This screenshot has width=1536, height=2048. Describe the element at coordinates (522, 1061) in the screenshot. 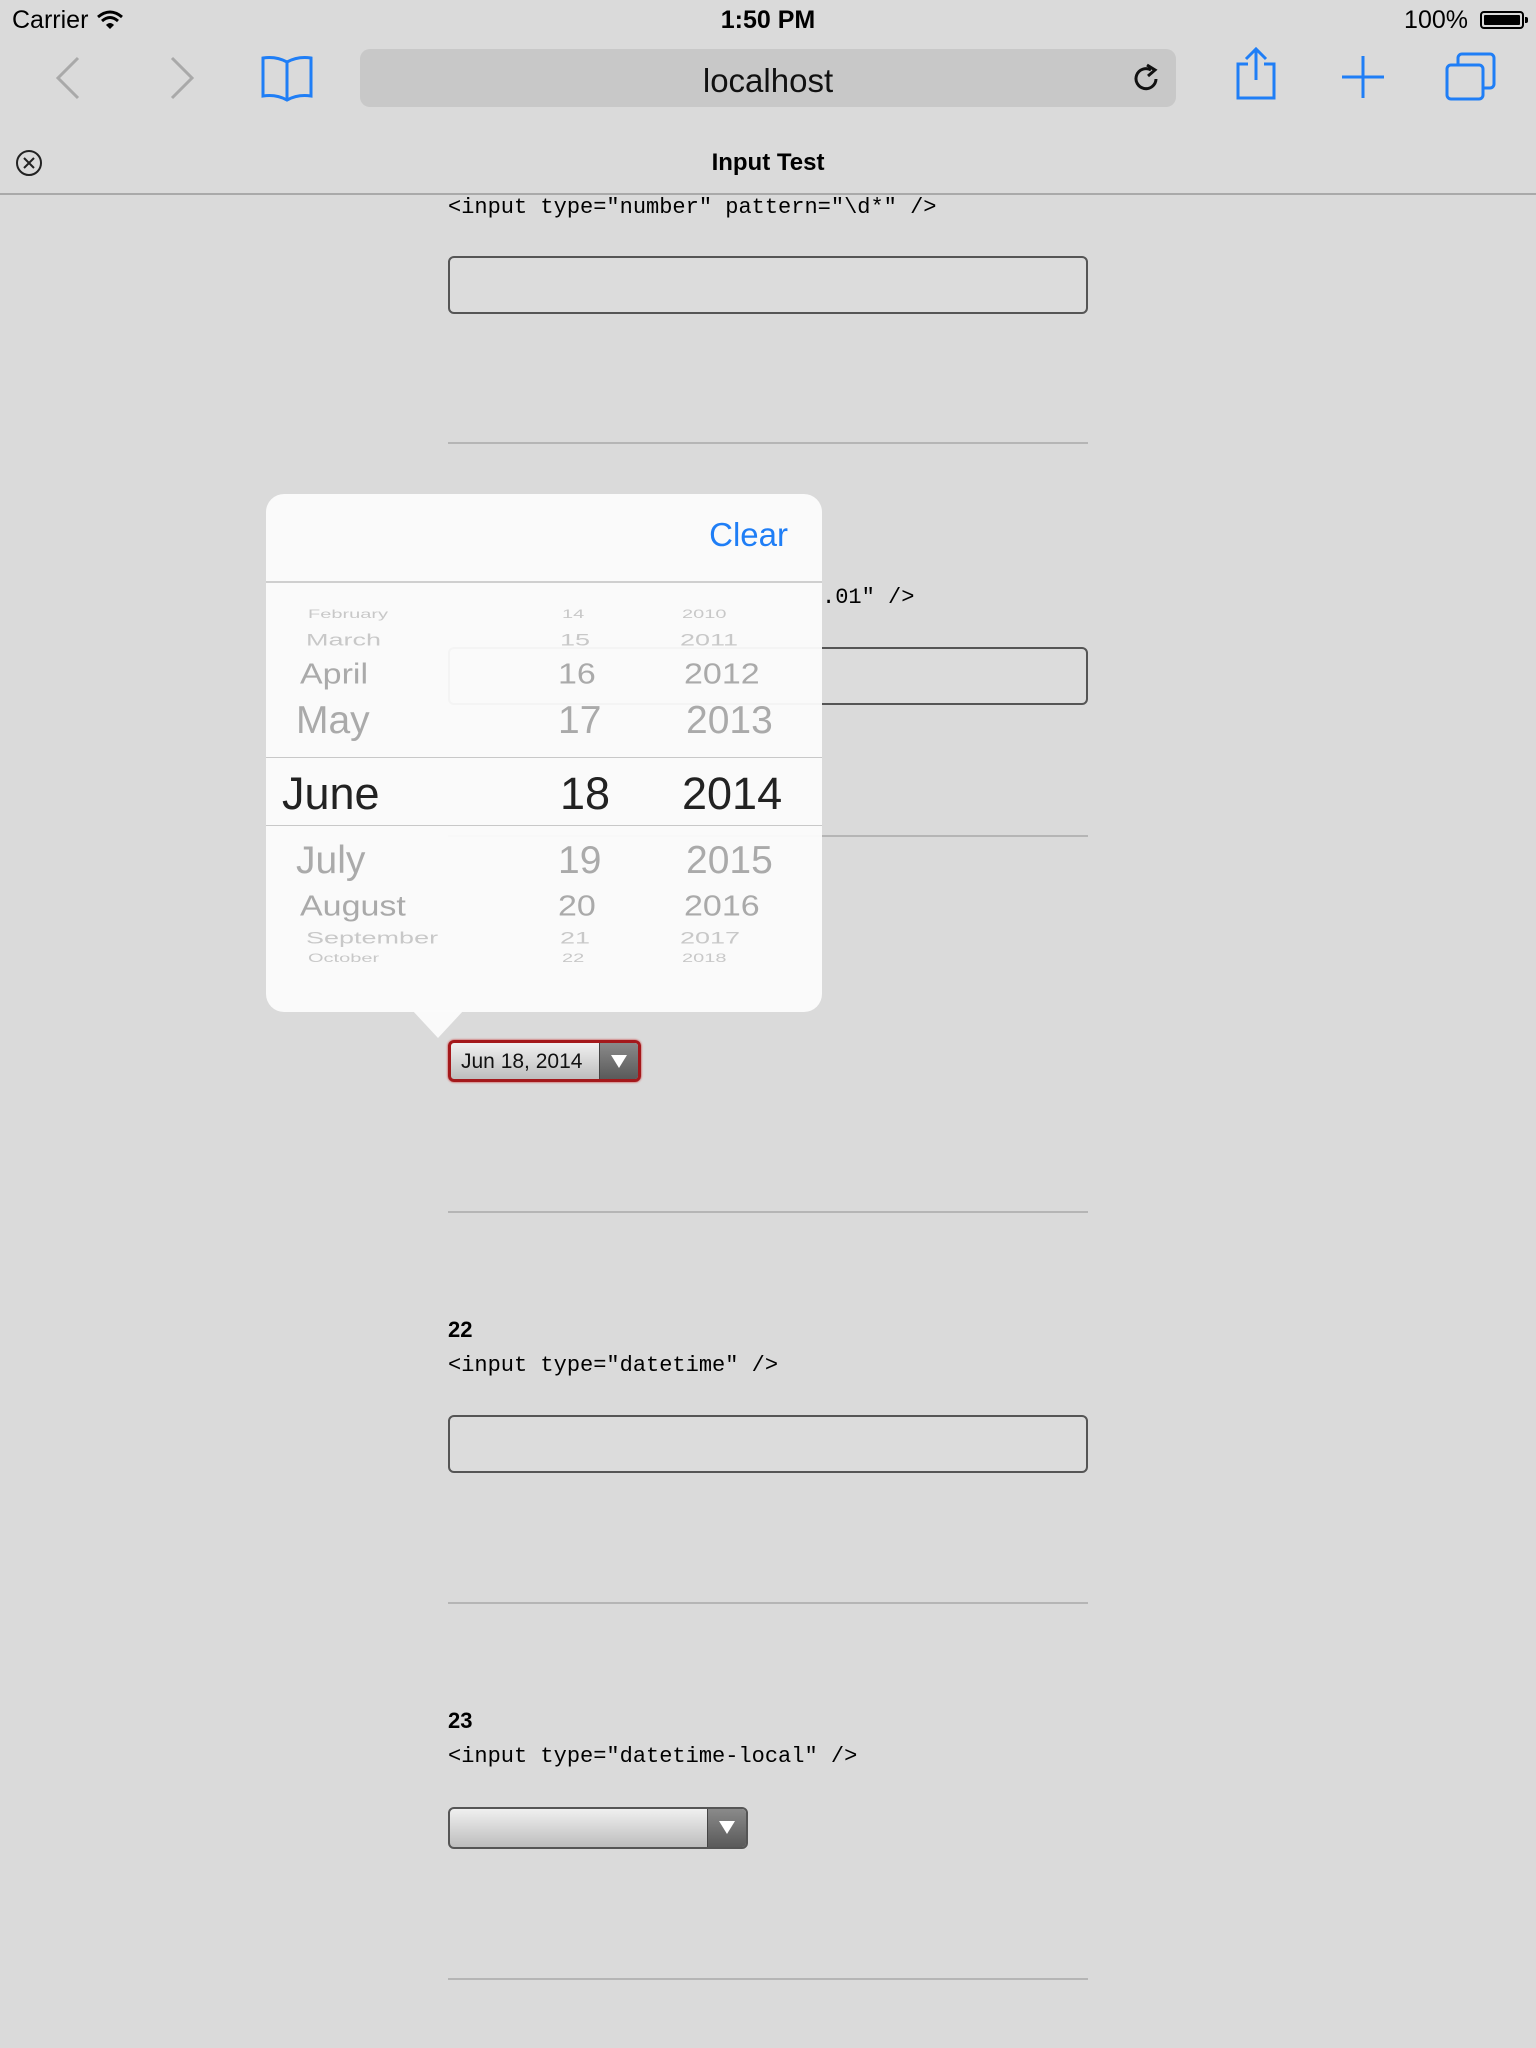

I see `date-select-value: Jun 18, 2014` at that location.